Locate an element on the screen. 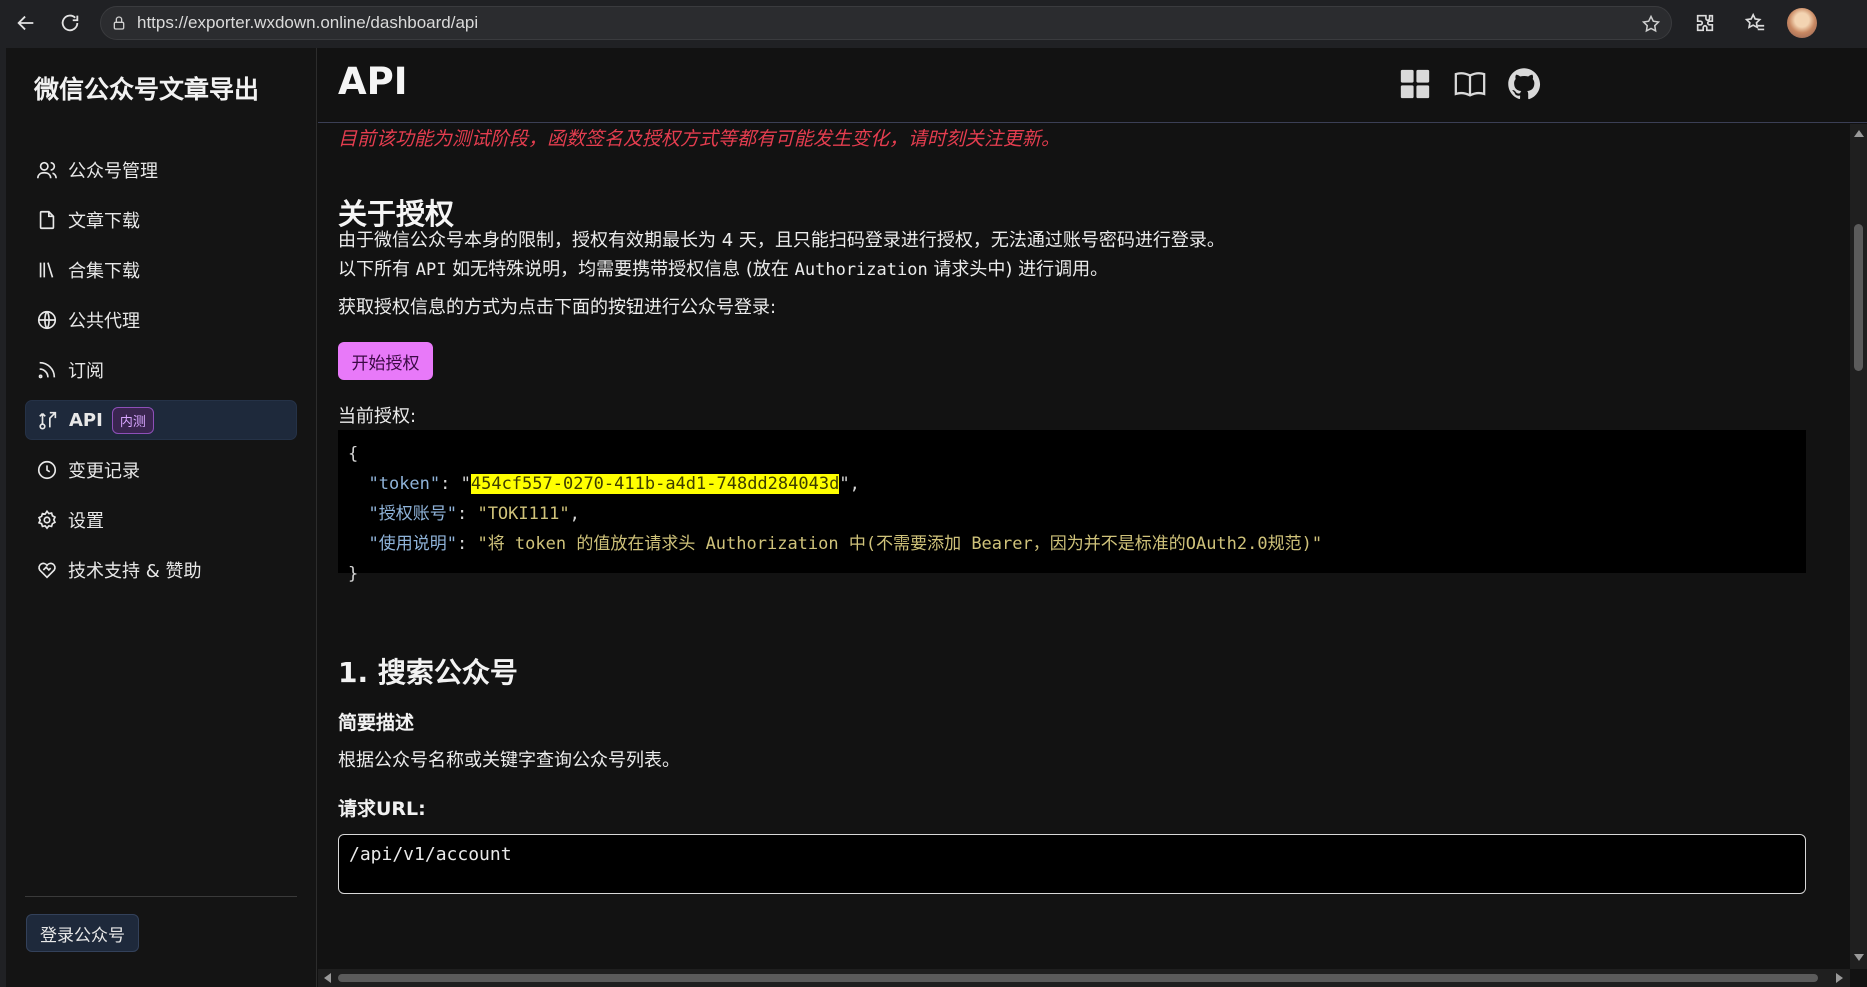  sidebar-item-label: 设置 is located at coordinates (86, 521).